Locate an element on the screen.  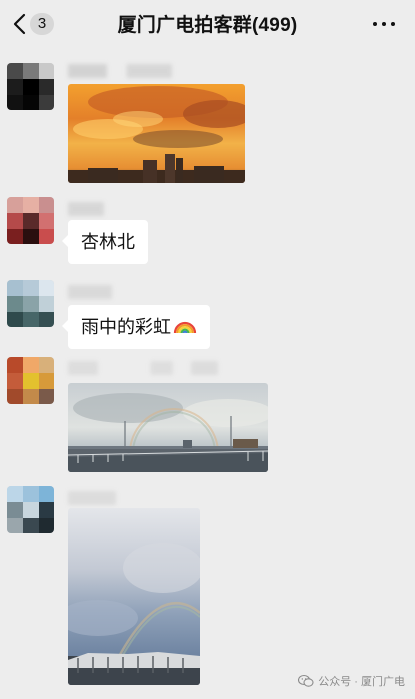
rainbow-emoji-icon is located at coordinates (185, 327).